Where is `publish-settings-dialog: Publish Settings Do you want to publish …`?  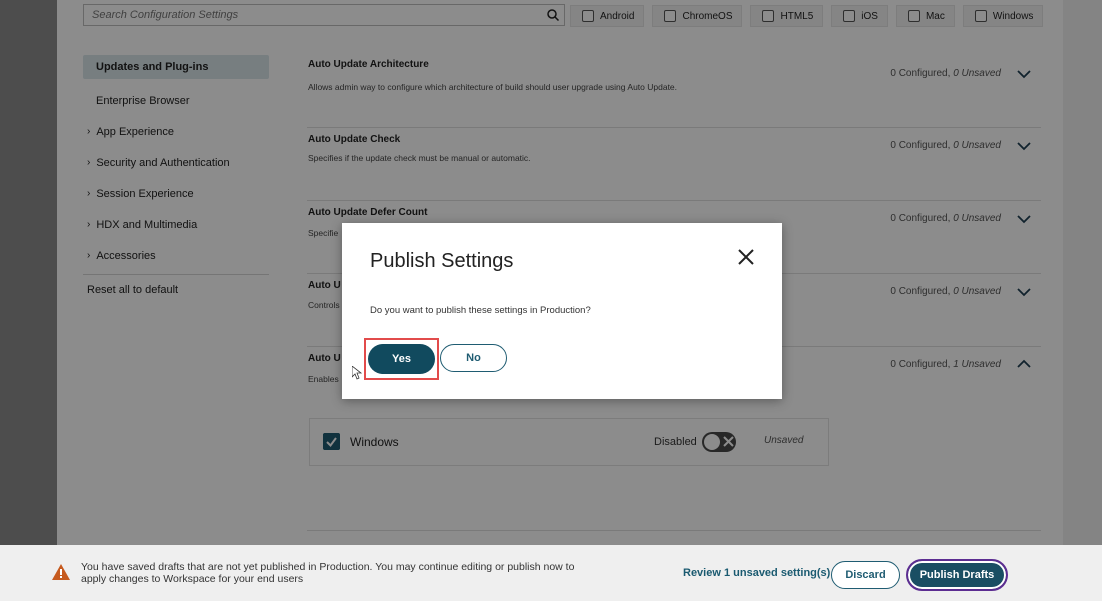 publish-settings-dialog: Publish Settings Do you want to publish … is located at coordinates (562, 311).